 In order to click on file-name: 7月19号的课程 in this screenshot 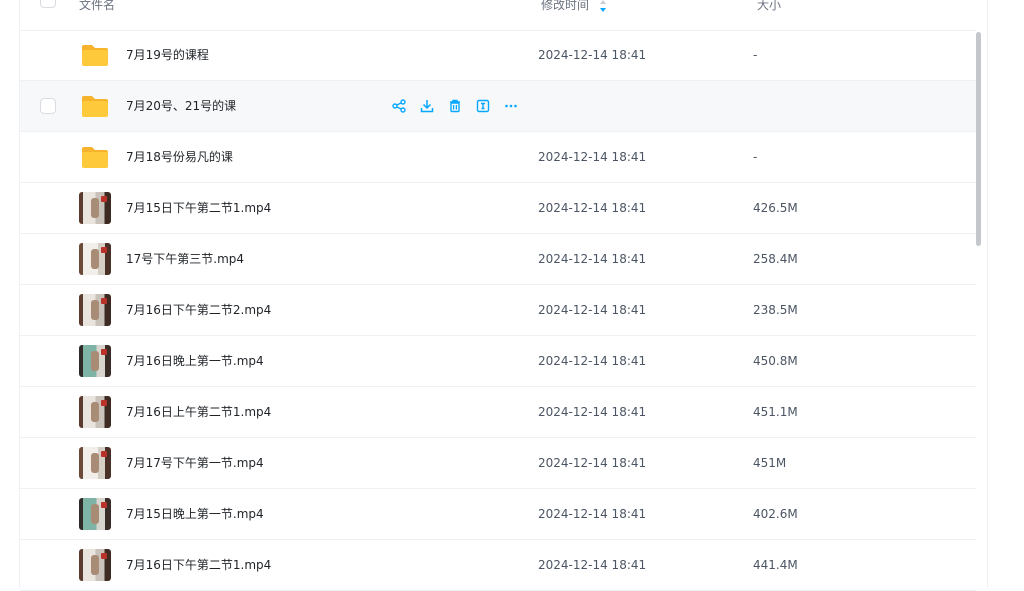, I will do `click(167, 55)`.